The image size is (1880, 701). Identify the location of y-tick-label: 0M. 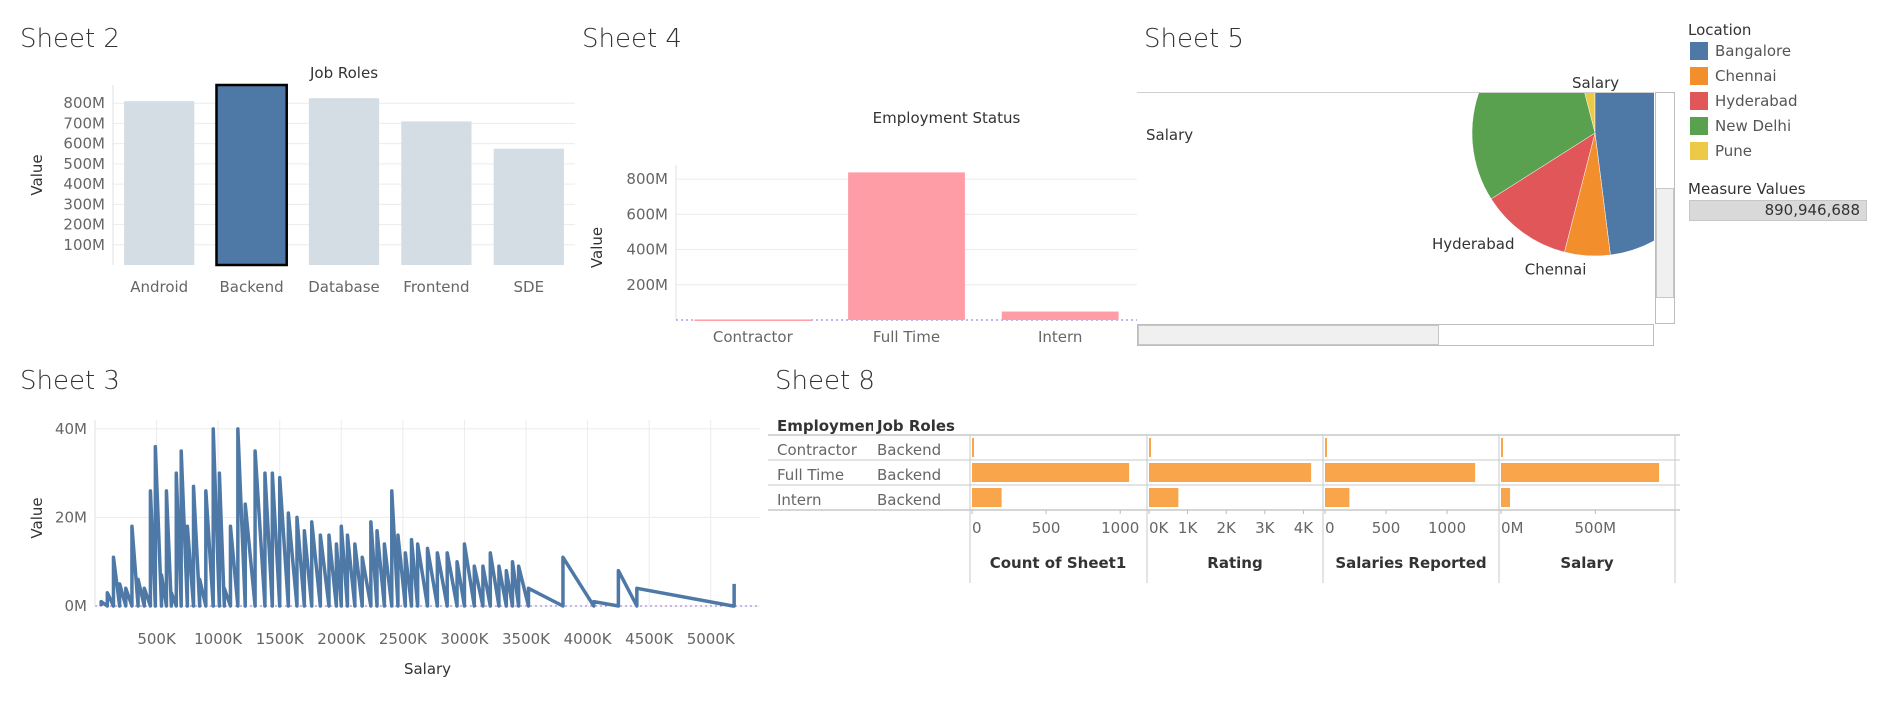
(76, 606).